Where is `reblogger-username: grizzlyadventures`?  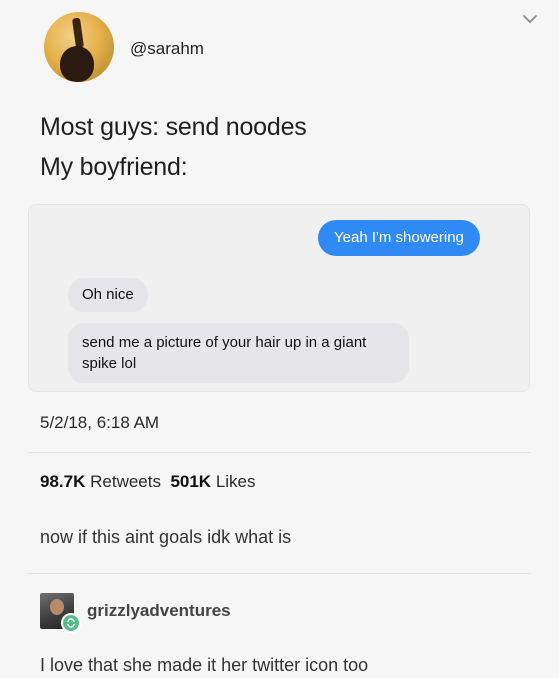
reblogger-username: grizzlyadventures is located at coordinates (159, 611).